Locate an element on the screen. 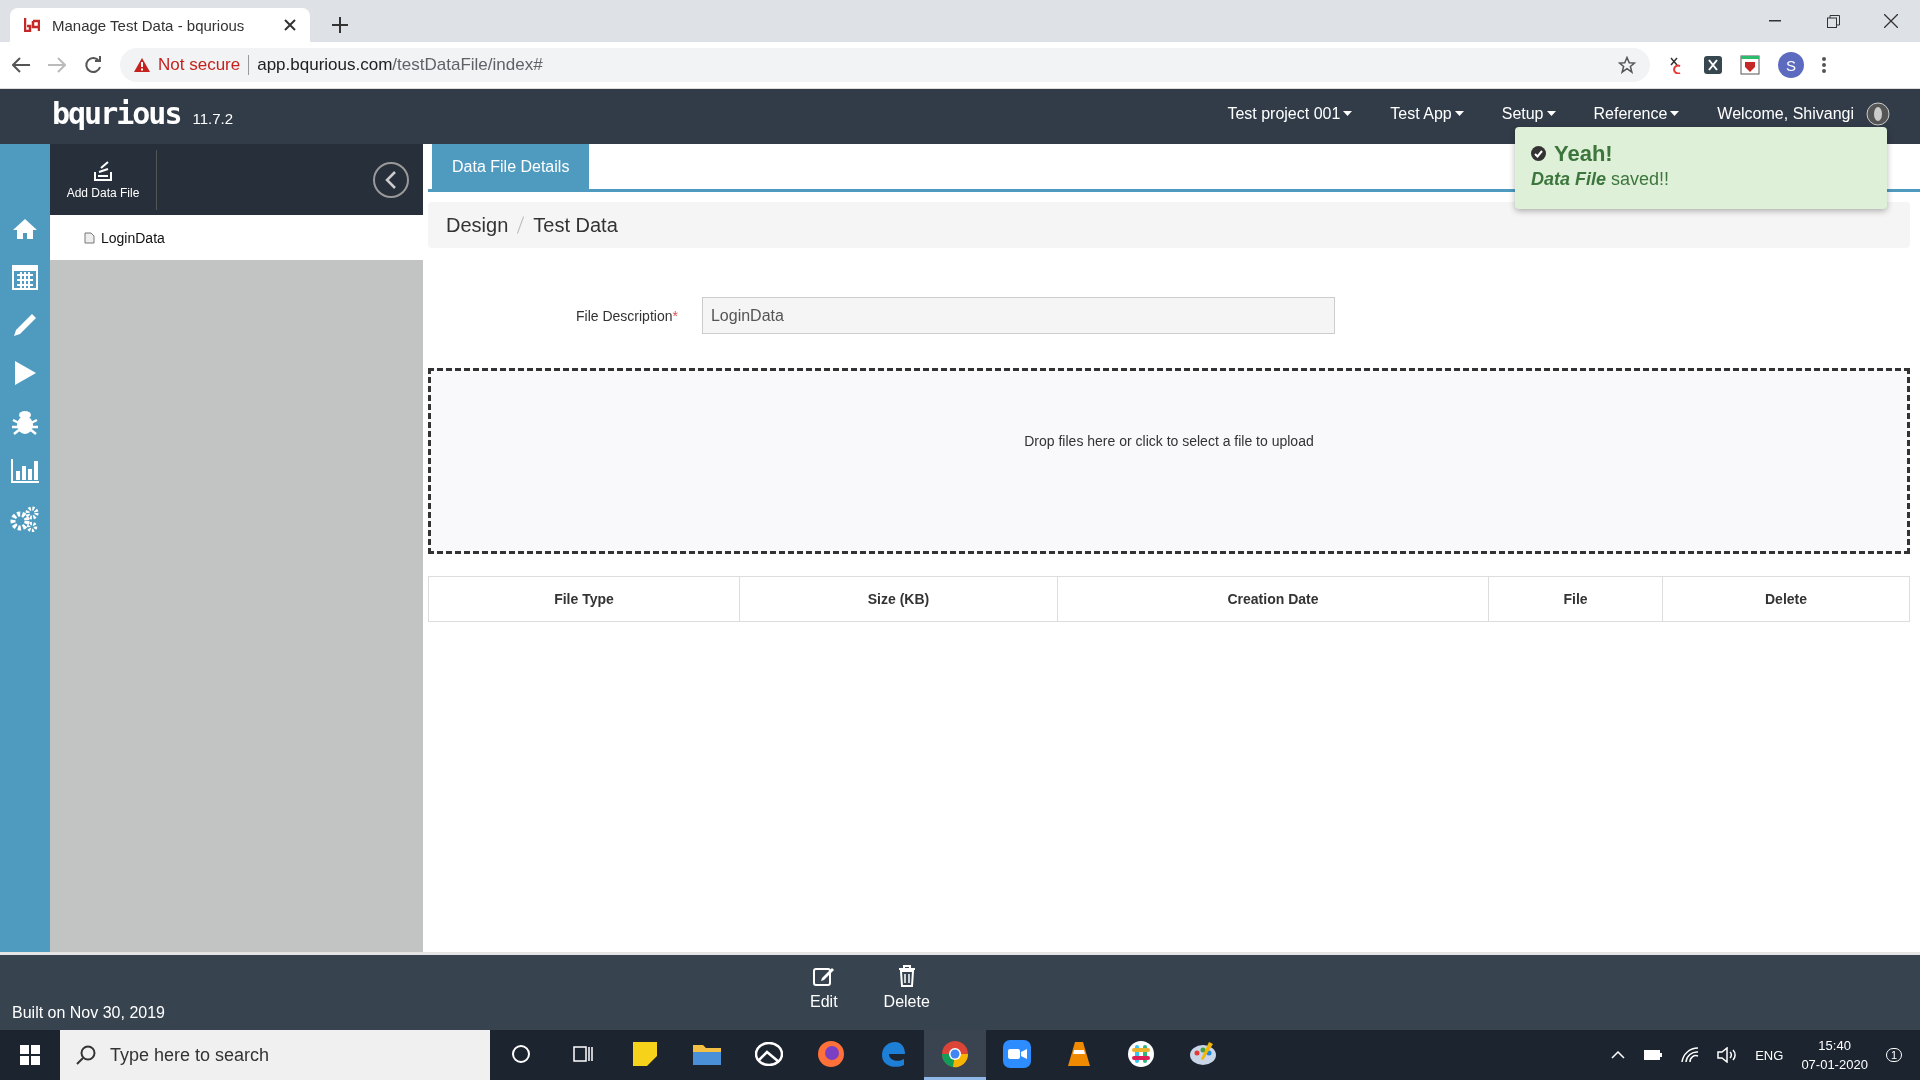  slack-icon is located at coordinates (1141, 1053).